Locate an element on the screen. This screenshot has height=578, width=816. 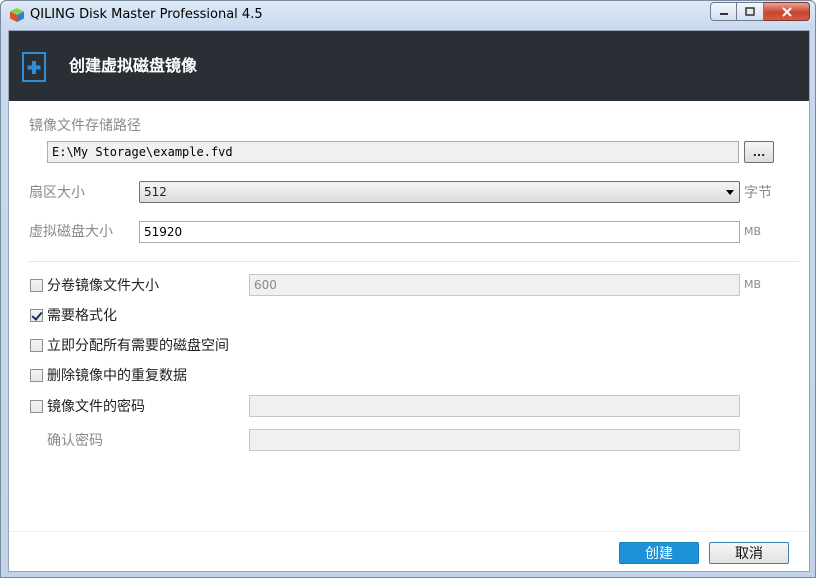
split-option: 分卷镜像文件大小 is located at coordinates (94, 285).